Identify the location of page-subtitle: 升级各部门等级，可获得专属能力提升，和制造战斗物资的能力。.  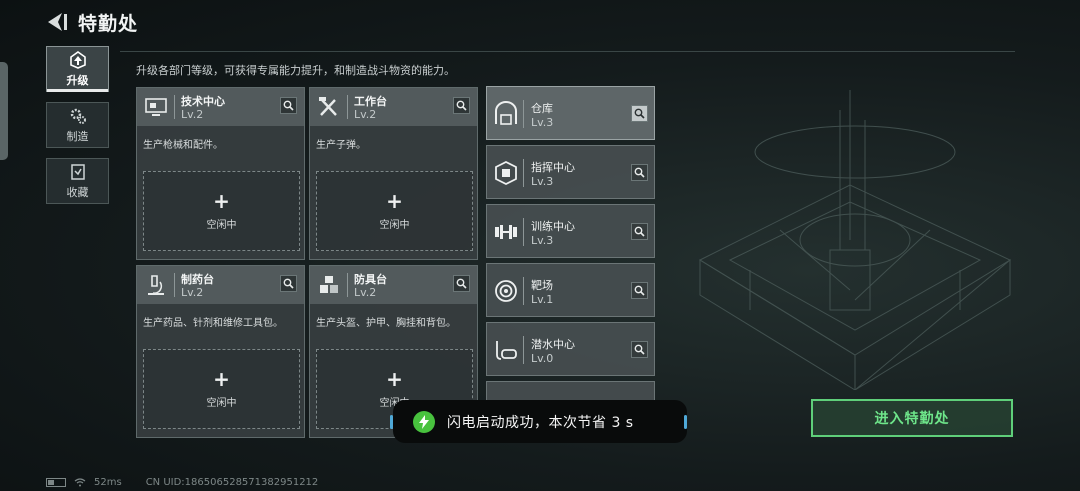
(295, 70).